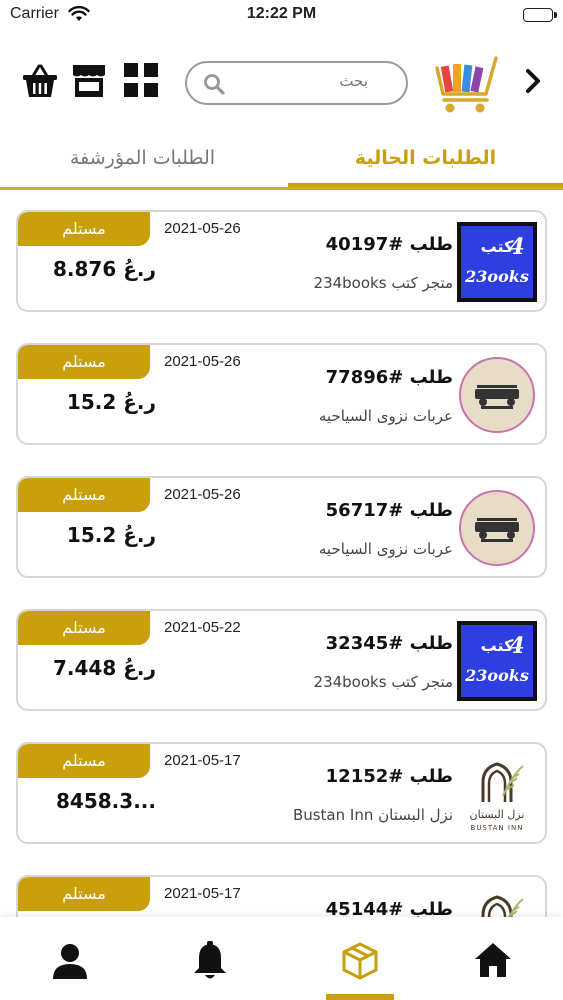 The height and width of the screenshot is (1000, 563). What do you see at coordinates (372, 815) in the screenshot?
I see `store-name: نزل البستان Bustan Inn` at bounding box center [372, 815].